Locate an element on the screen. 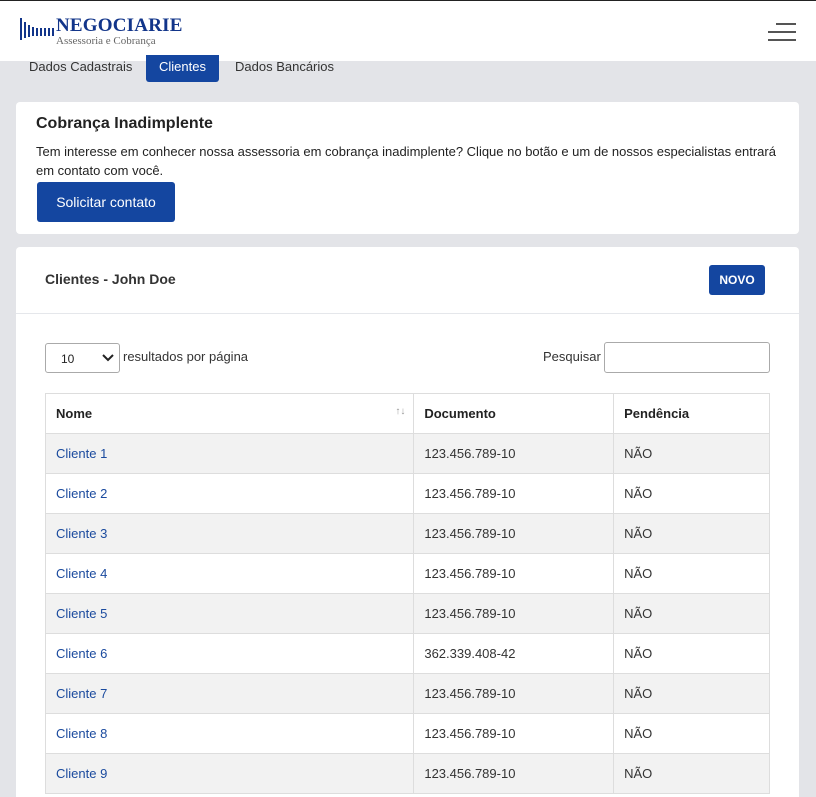  client-link: Cliente 7 is located at coordinates (81, 693).